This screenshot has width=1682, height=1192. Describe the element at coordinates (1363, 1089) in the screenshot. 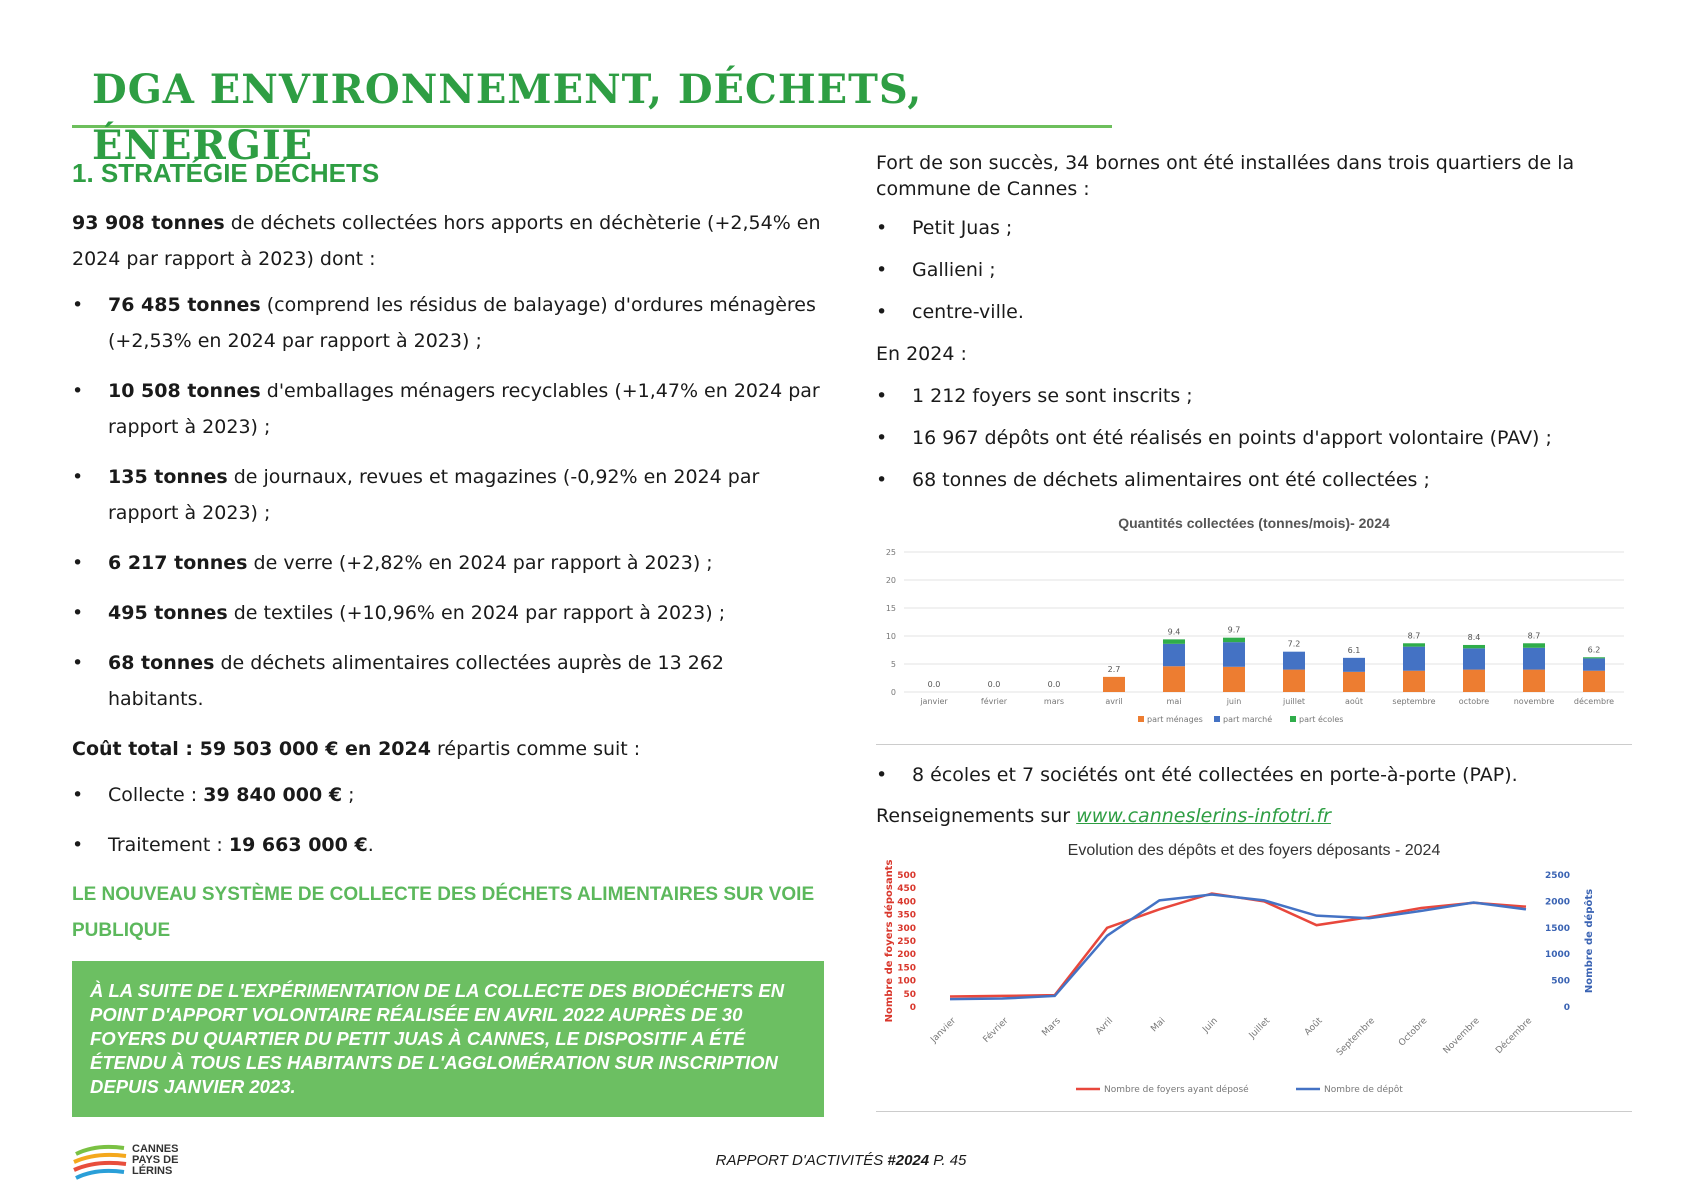

I see `legend-label: Nombre de dépôt` at that location.